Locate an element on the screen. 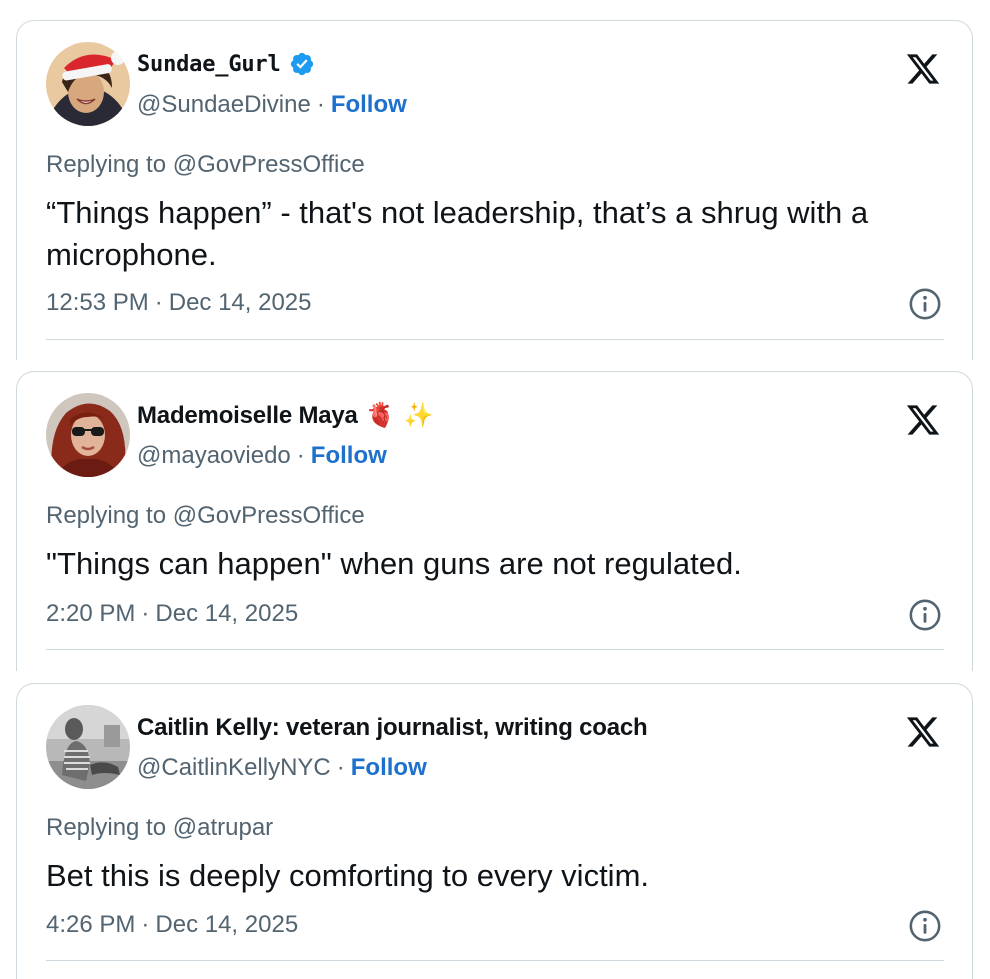  tweet-timestamp: 2:20 PM · Dec 14, 2025 is located at coordinates (172, 614).